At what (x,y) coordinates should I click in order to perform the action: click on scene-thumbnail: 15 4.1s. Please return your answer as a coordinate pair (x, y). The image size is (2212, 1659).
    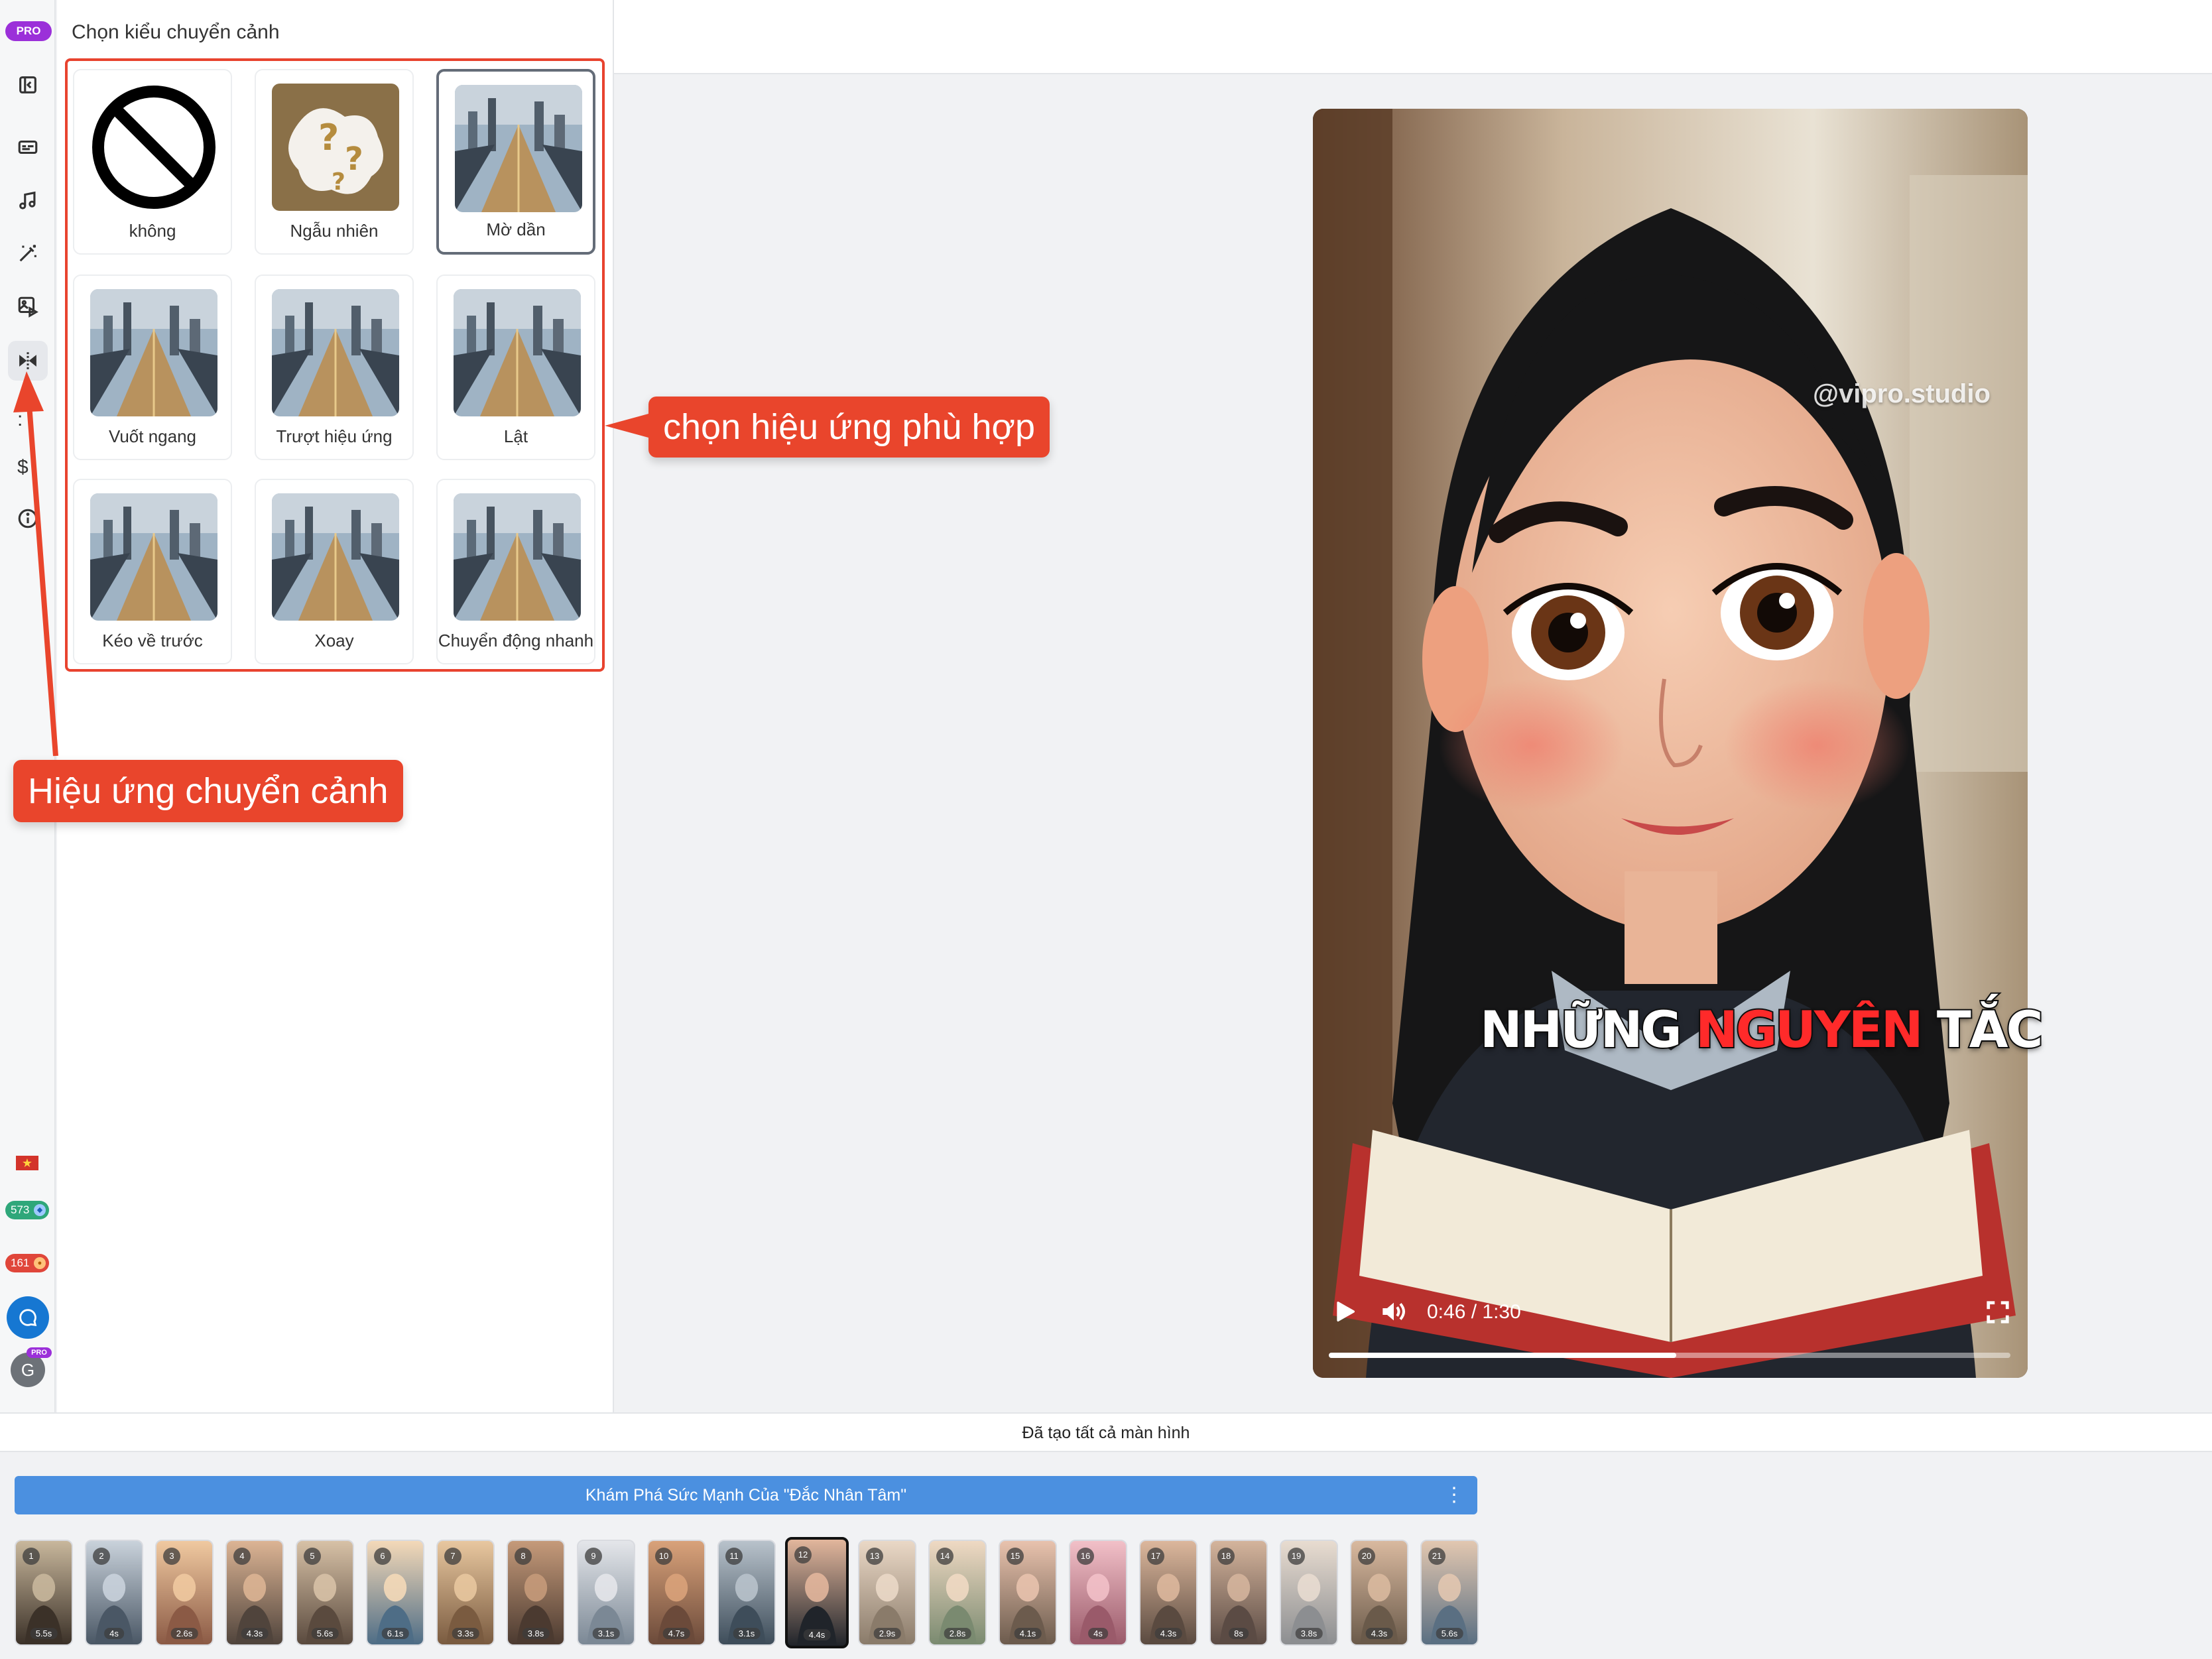
    Looking at the image, I should click on (1028, 1593).